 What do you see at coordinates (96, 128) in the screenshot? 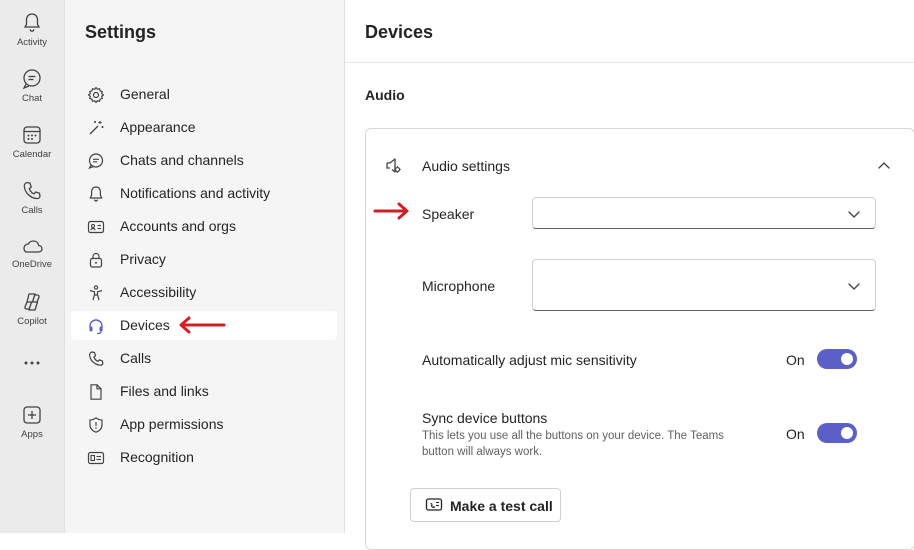
I see `magic-wand-icon` at bounding box center [96, 128].